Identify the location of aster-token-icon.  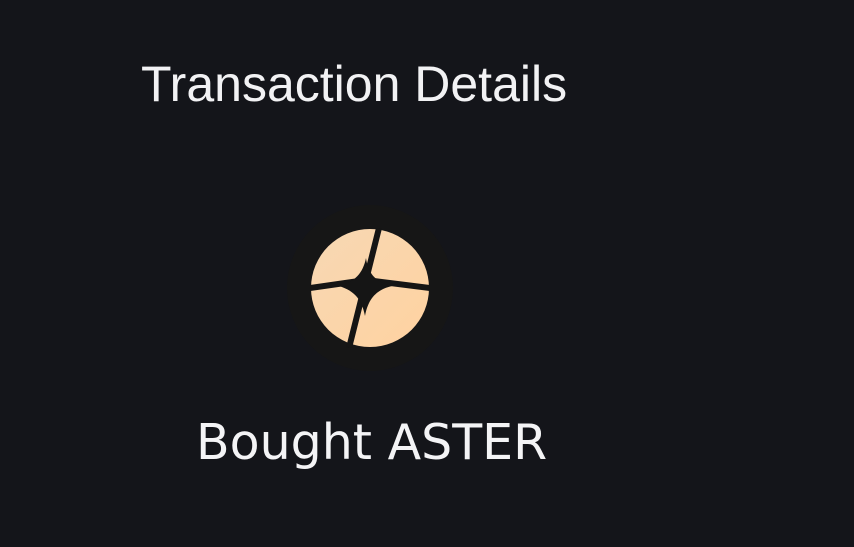
(370, 288).